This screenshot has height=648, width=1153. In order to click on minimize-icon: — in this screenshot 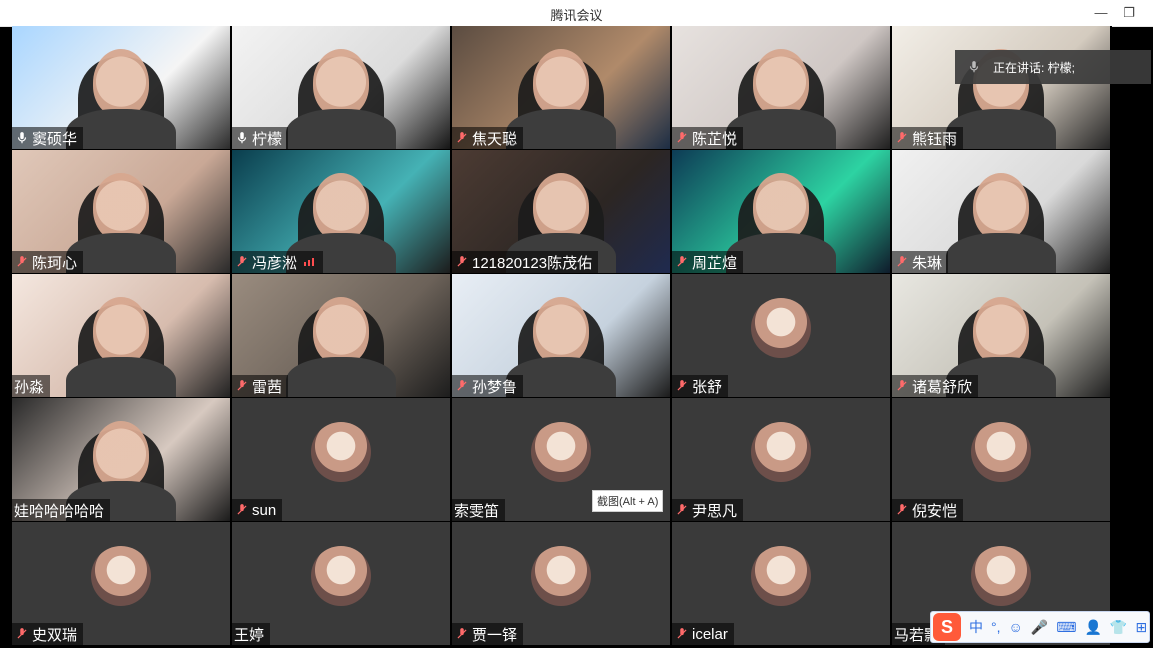, I will do `click(1101, 12)`.